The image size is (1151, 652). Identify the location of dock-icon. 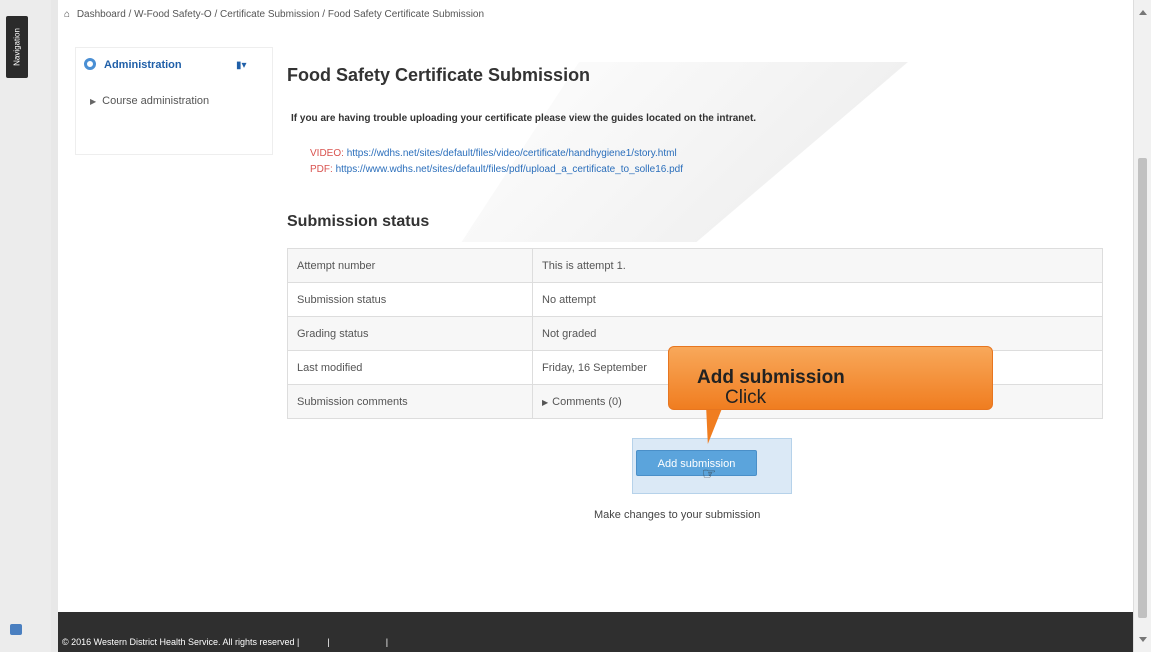
(16, 629).